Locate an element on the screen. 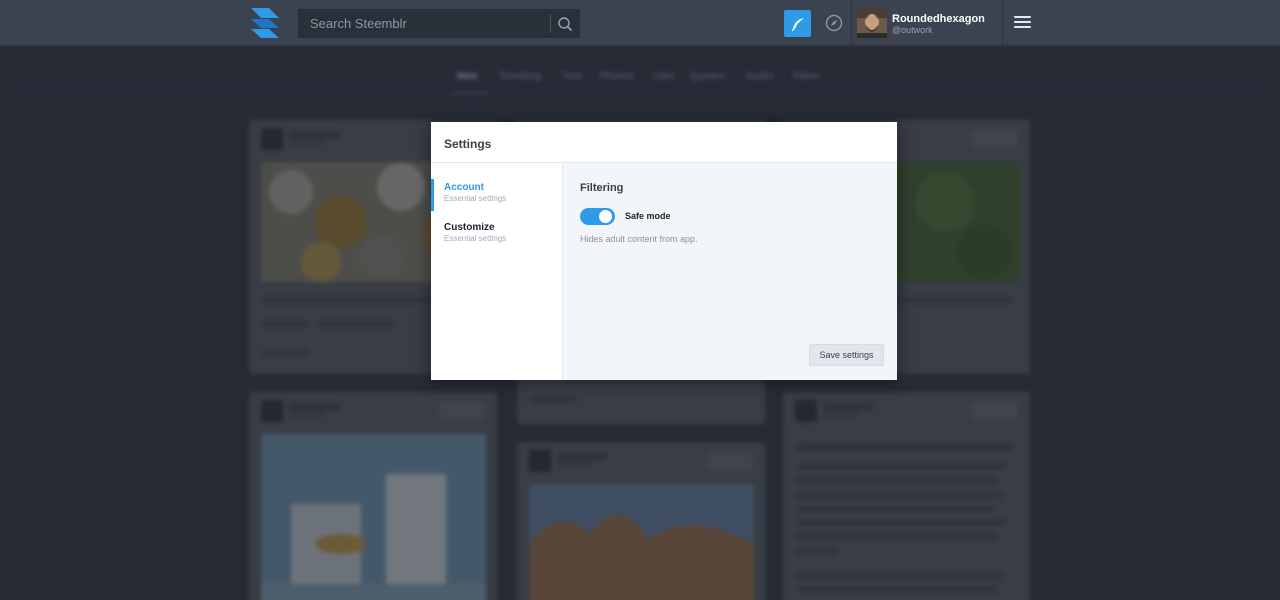  section-title: Filtering is located at coordinates (602, 188).